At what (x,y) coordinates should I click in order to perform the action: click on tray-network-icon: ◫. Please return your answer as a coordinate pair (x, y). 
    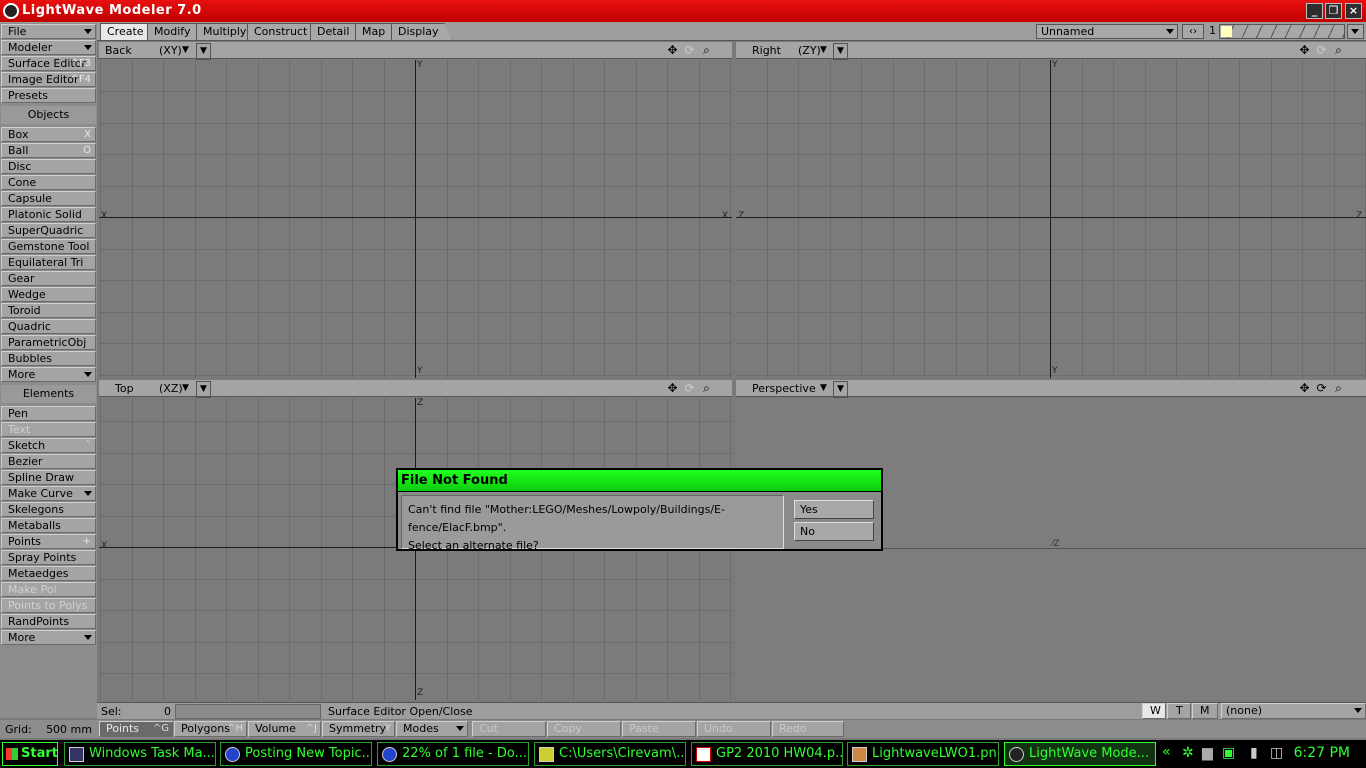
    Looking at the image, I should click on (1276, 753).